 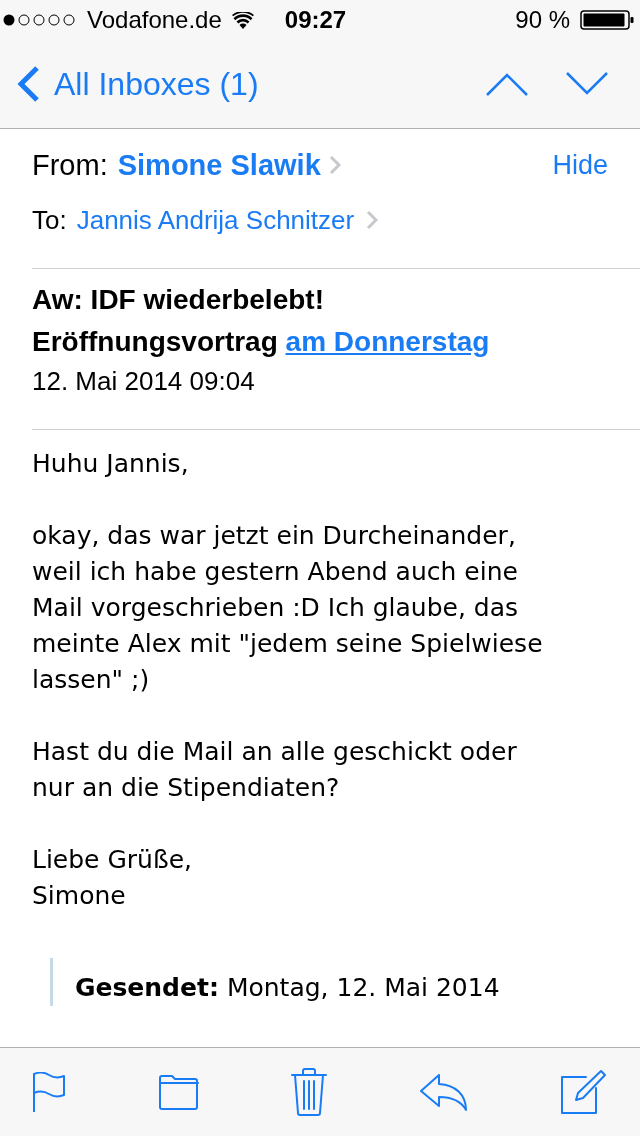 What do you see at coordinates (28, 84) in the screenshot?
I see `chevron-left-icon` at bounding box center [28, 84].